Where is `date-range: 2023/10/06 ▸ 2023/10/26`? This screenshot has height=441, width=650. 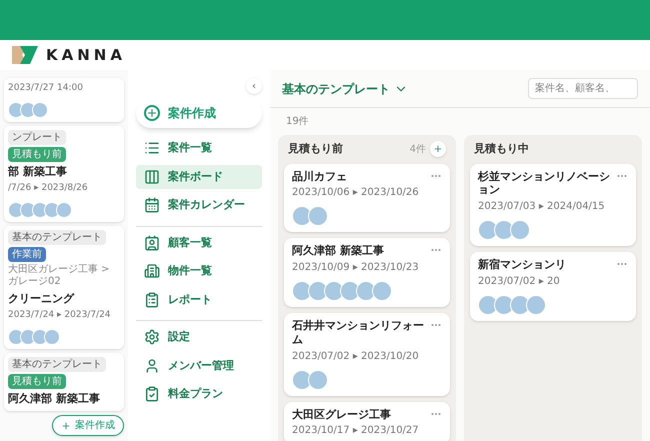
date-range: 2023/10/06 ▸ 2023/10/26 is located at coordinates (356, 193).